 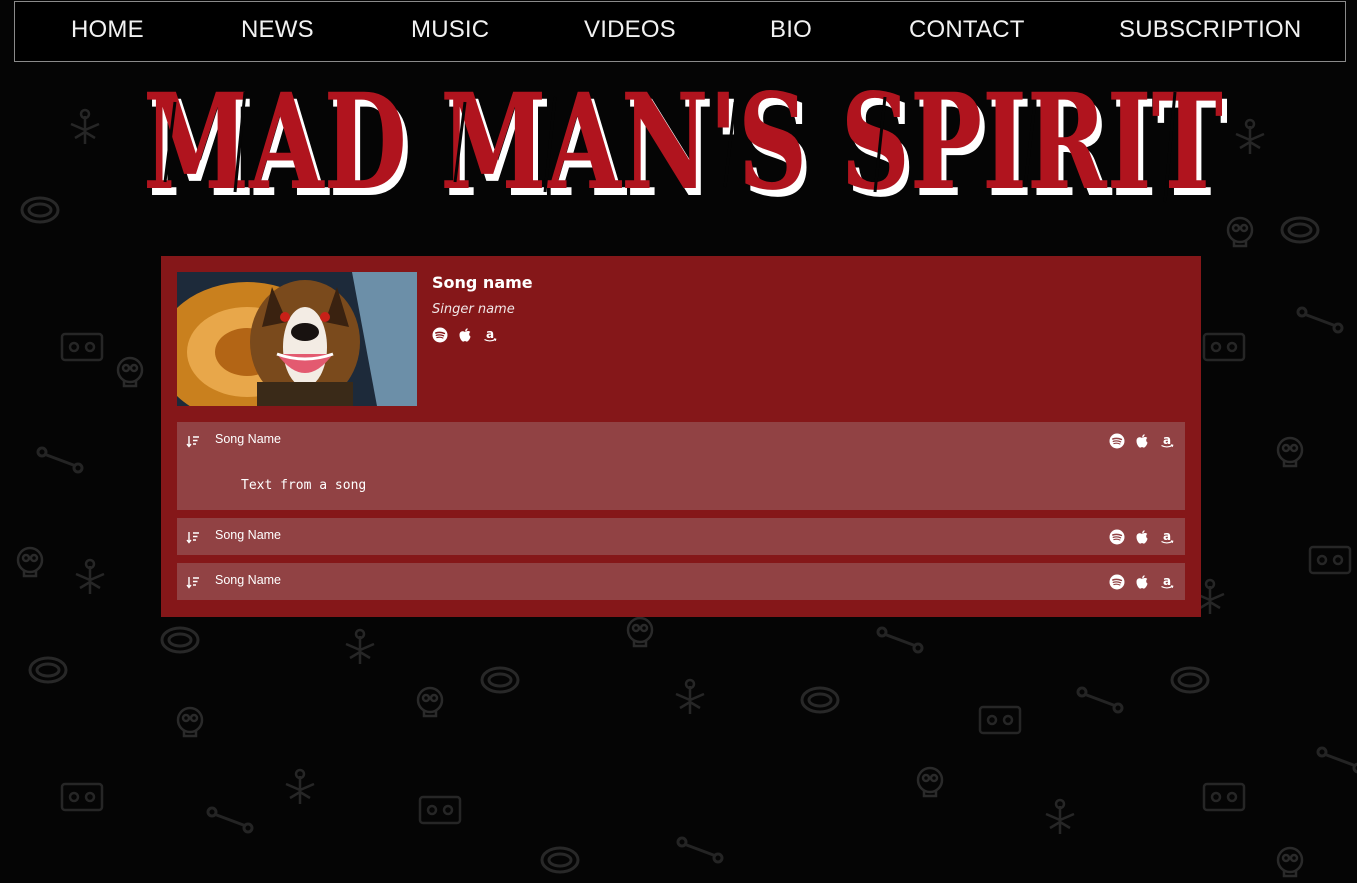 What do you see at coordinates (482, 282) in the screenshot?
I see `song-title: Song name` at bounding box center [482, 282].